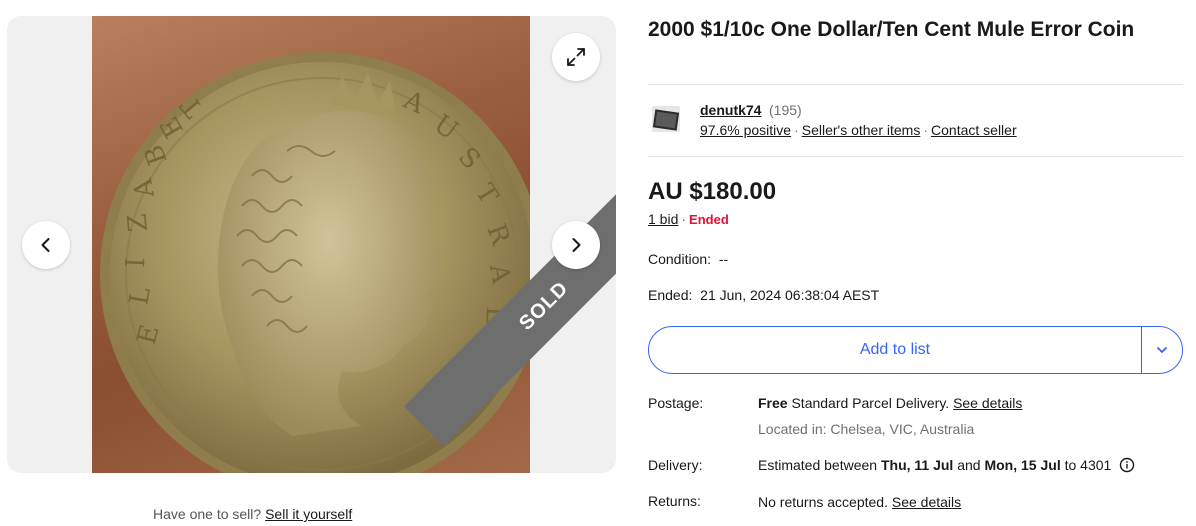 The height and width of the screenshot is (526, 1196). I want to click on condition-row: Condition: --, so click(688, 259).